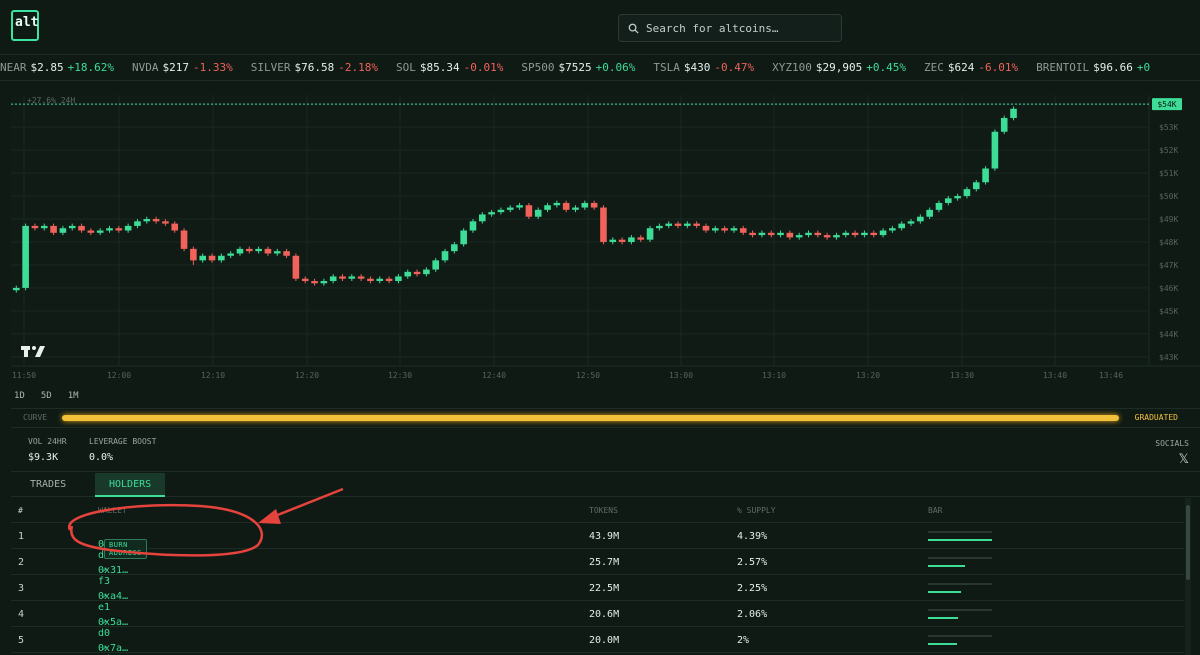 The height and width of the screenshot is (655, 1200). What do you see at coordinates (597, 568) in the screenshot?
I see `table-row: 2 0x31…f3 ↗ 25.7M 2.57%` at bounding box center [597, 568].